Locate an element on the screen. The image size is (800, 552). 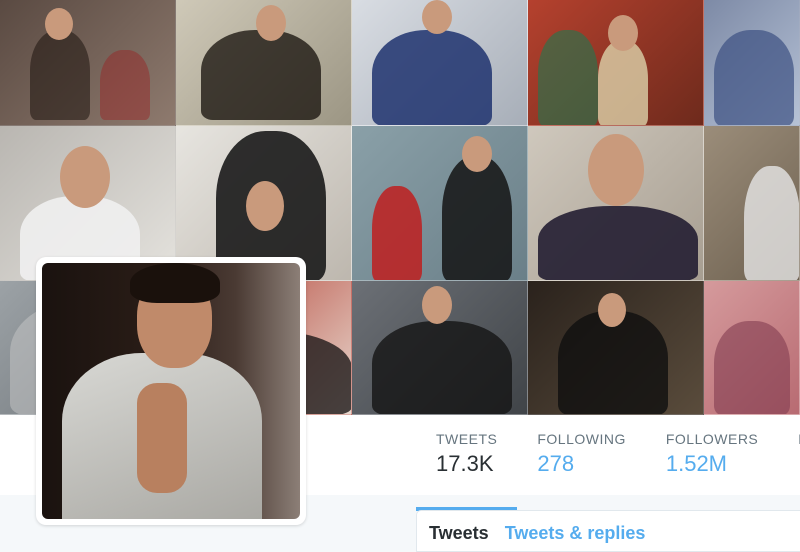
stat-tweets: TWEETS 17.3K is located at coordinates (467, 463).